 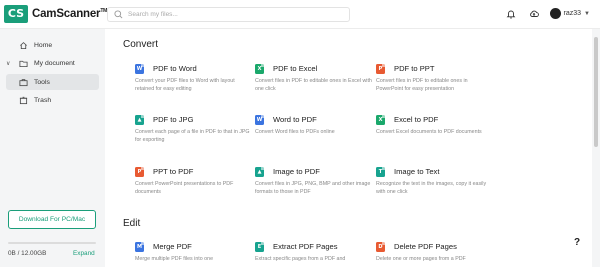 I want to click on tool-name: Excel to PDF, so click(x=416, y=119).